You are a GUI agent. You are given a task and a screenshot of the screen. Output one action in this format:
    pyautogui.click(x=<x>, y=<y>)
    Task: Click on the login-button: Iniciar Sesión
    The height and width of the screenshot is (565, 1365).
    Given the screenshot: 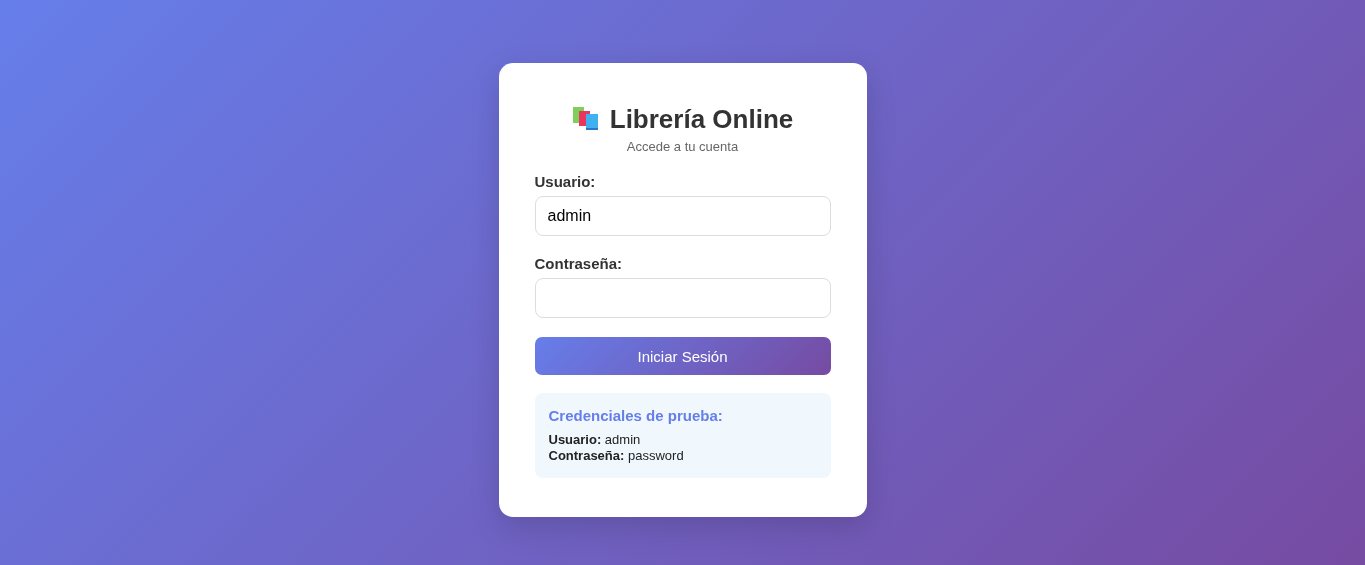 What is the action you would take?
    pyautogui.click(x=682, y=356)
    